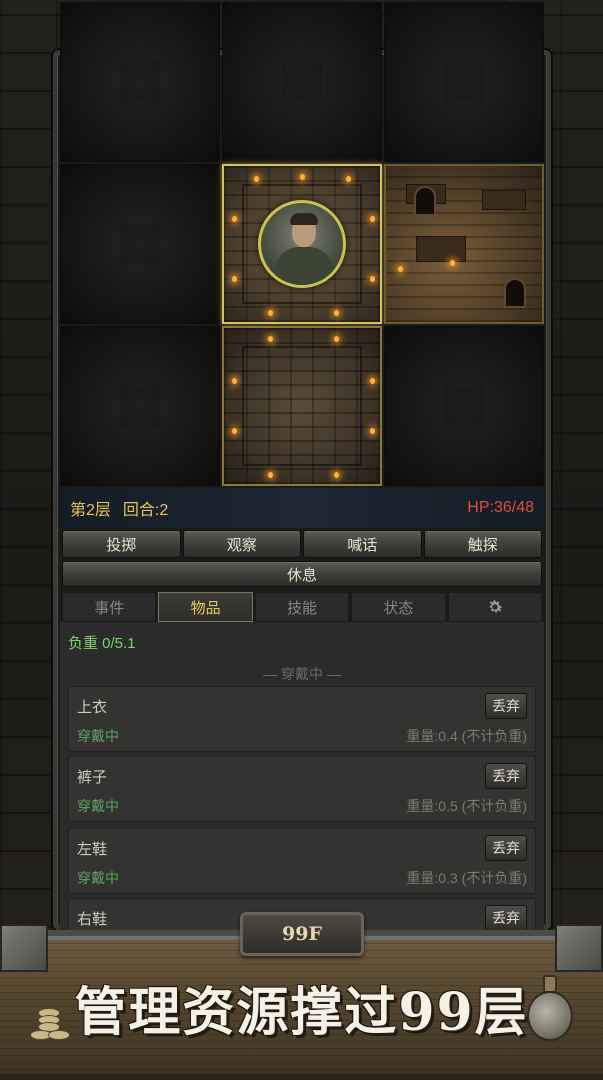 The height and width of the screenshot is (1080, 603). I want to click on section-title: — 穿戴中 —, so click(302, 674).